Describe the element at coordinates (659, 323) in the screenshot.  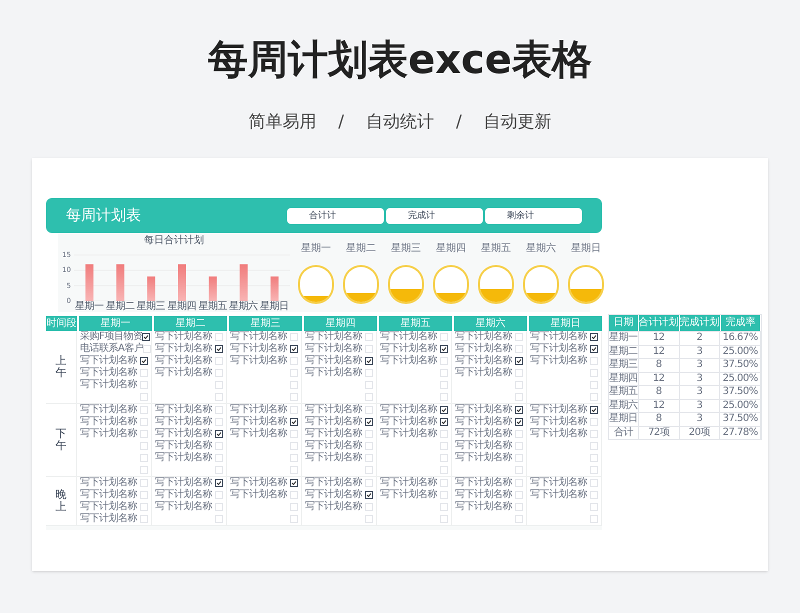
I see `column-header: 合计计划` at that location.